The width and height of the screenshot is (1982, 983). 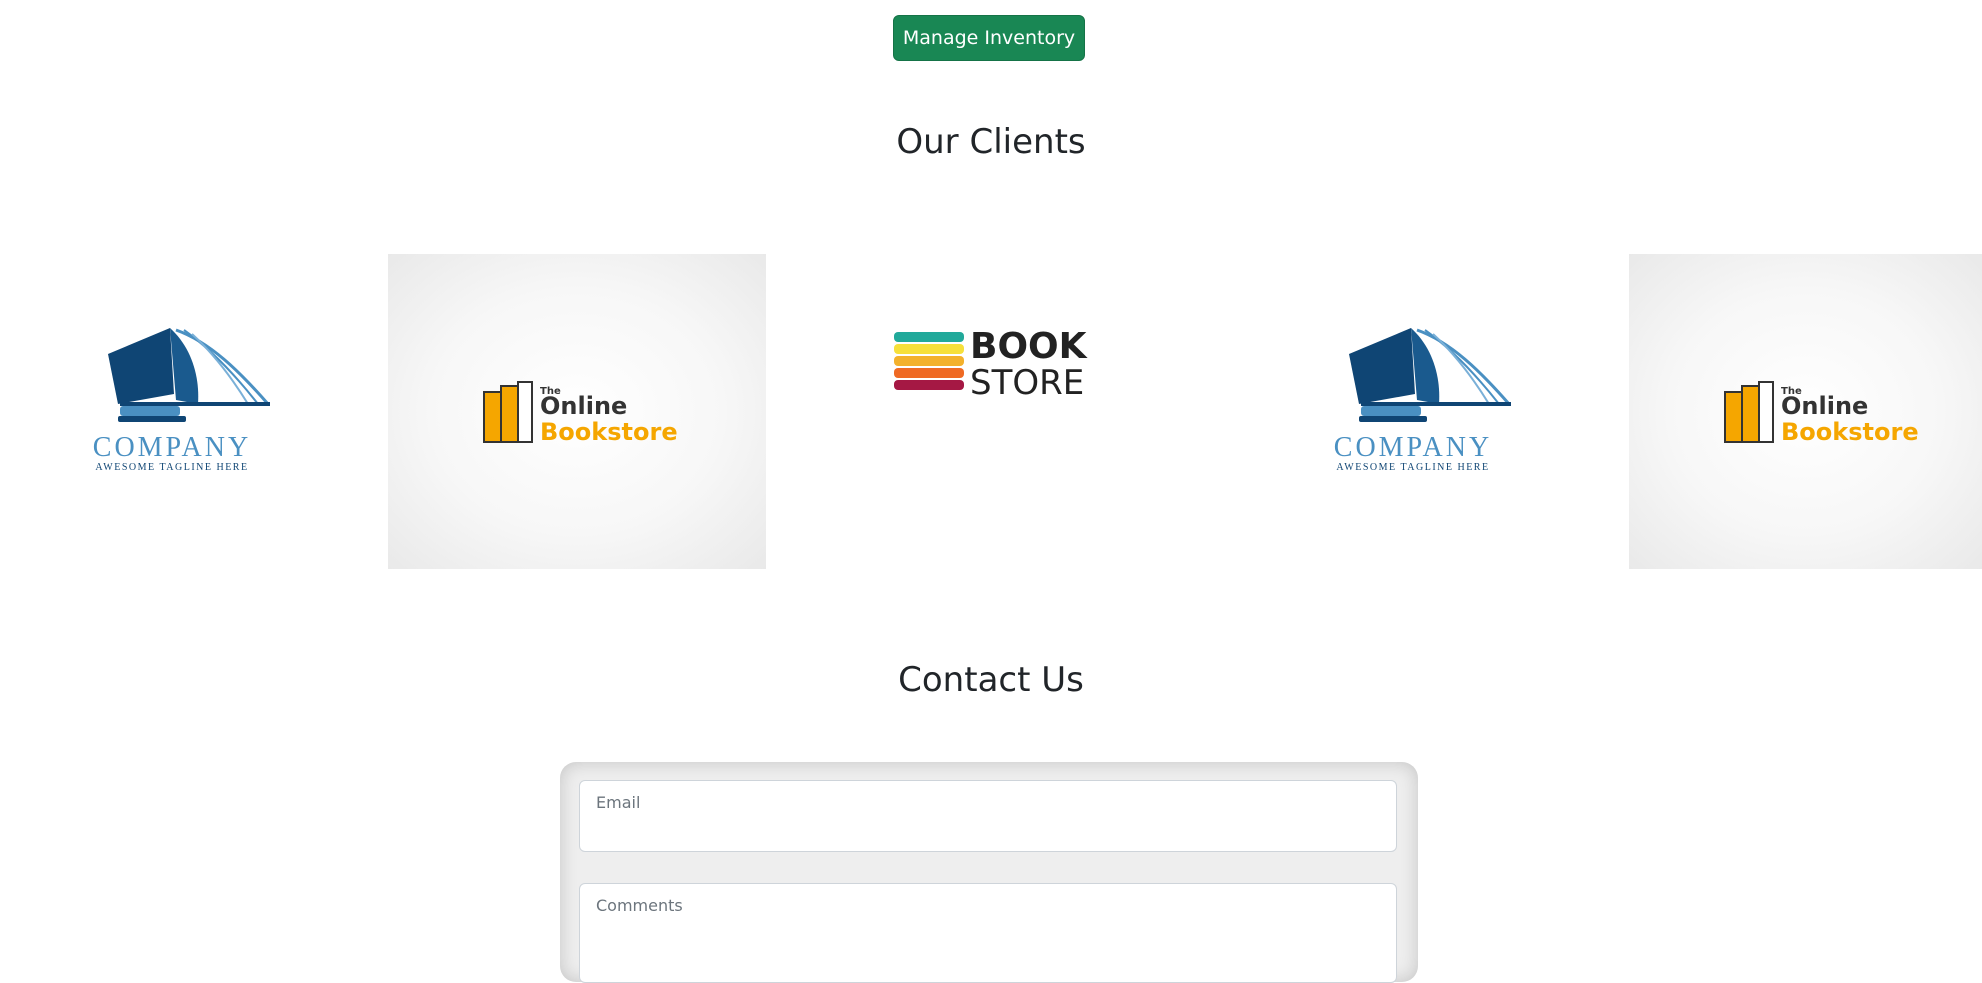 What do you see at coordinates (1029, 346) in the screenshot?
I see `book-store-line1: BOOK` at bounding box center [1029, 346].